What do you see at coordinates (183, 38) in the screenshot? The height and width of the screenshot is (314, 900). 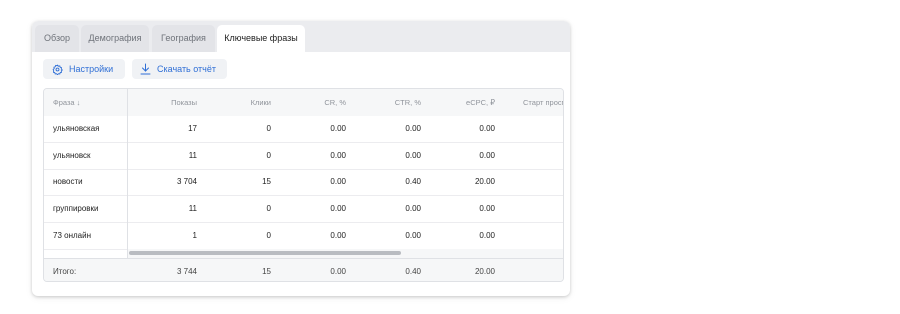 I see `tab-geography: География` at bounding box center [183, 38].